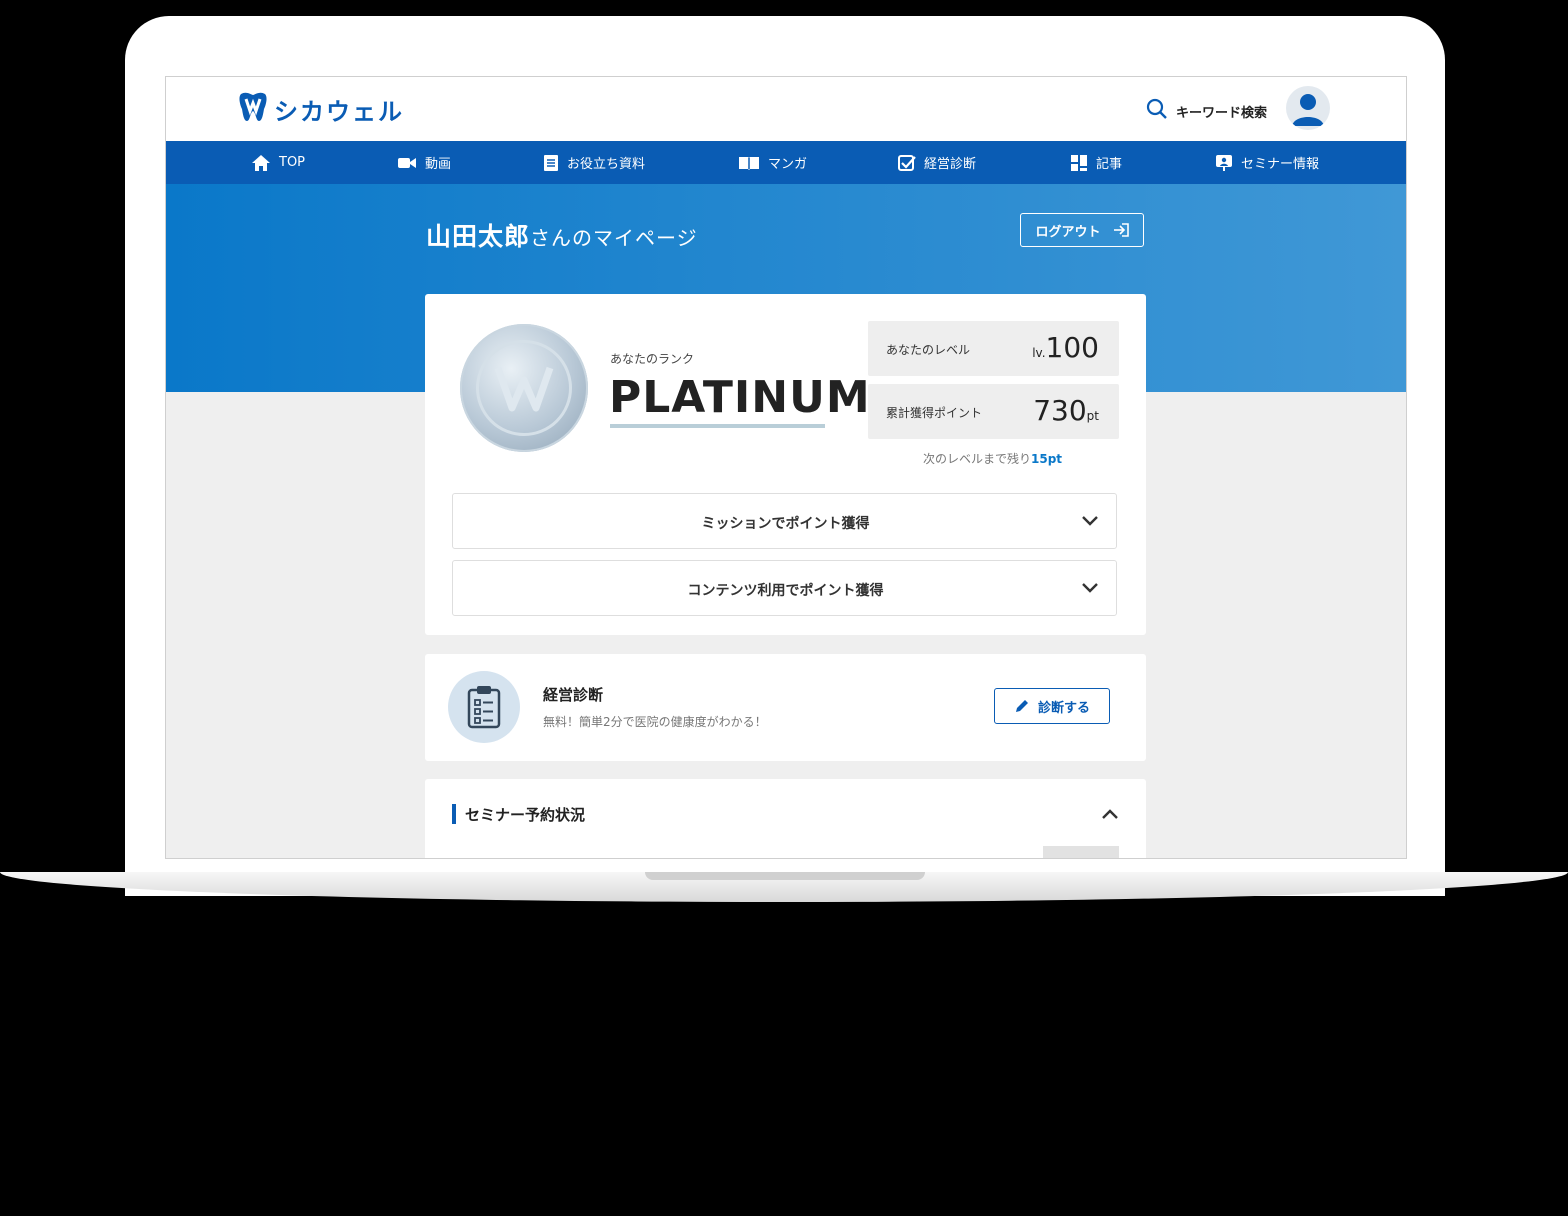 The image size is (1568, 1216). What do you see at coordinates (950, 164) in the screenshot?
I see `nav-label: 経営診断` at bounding box center [950, 164].